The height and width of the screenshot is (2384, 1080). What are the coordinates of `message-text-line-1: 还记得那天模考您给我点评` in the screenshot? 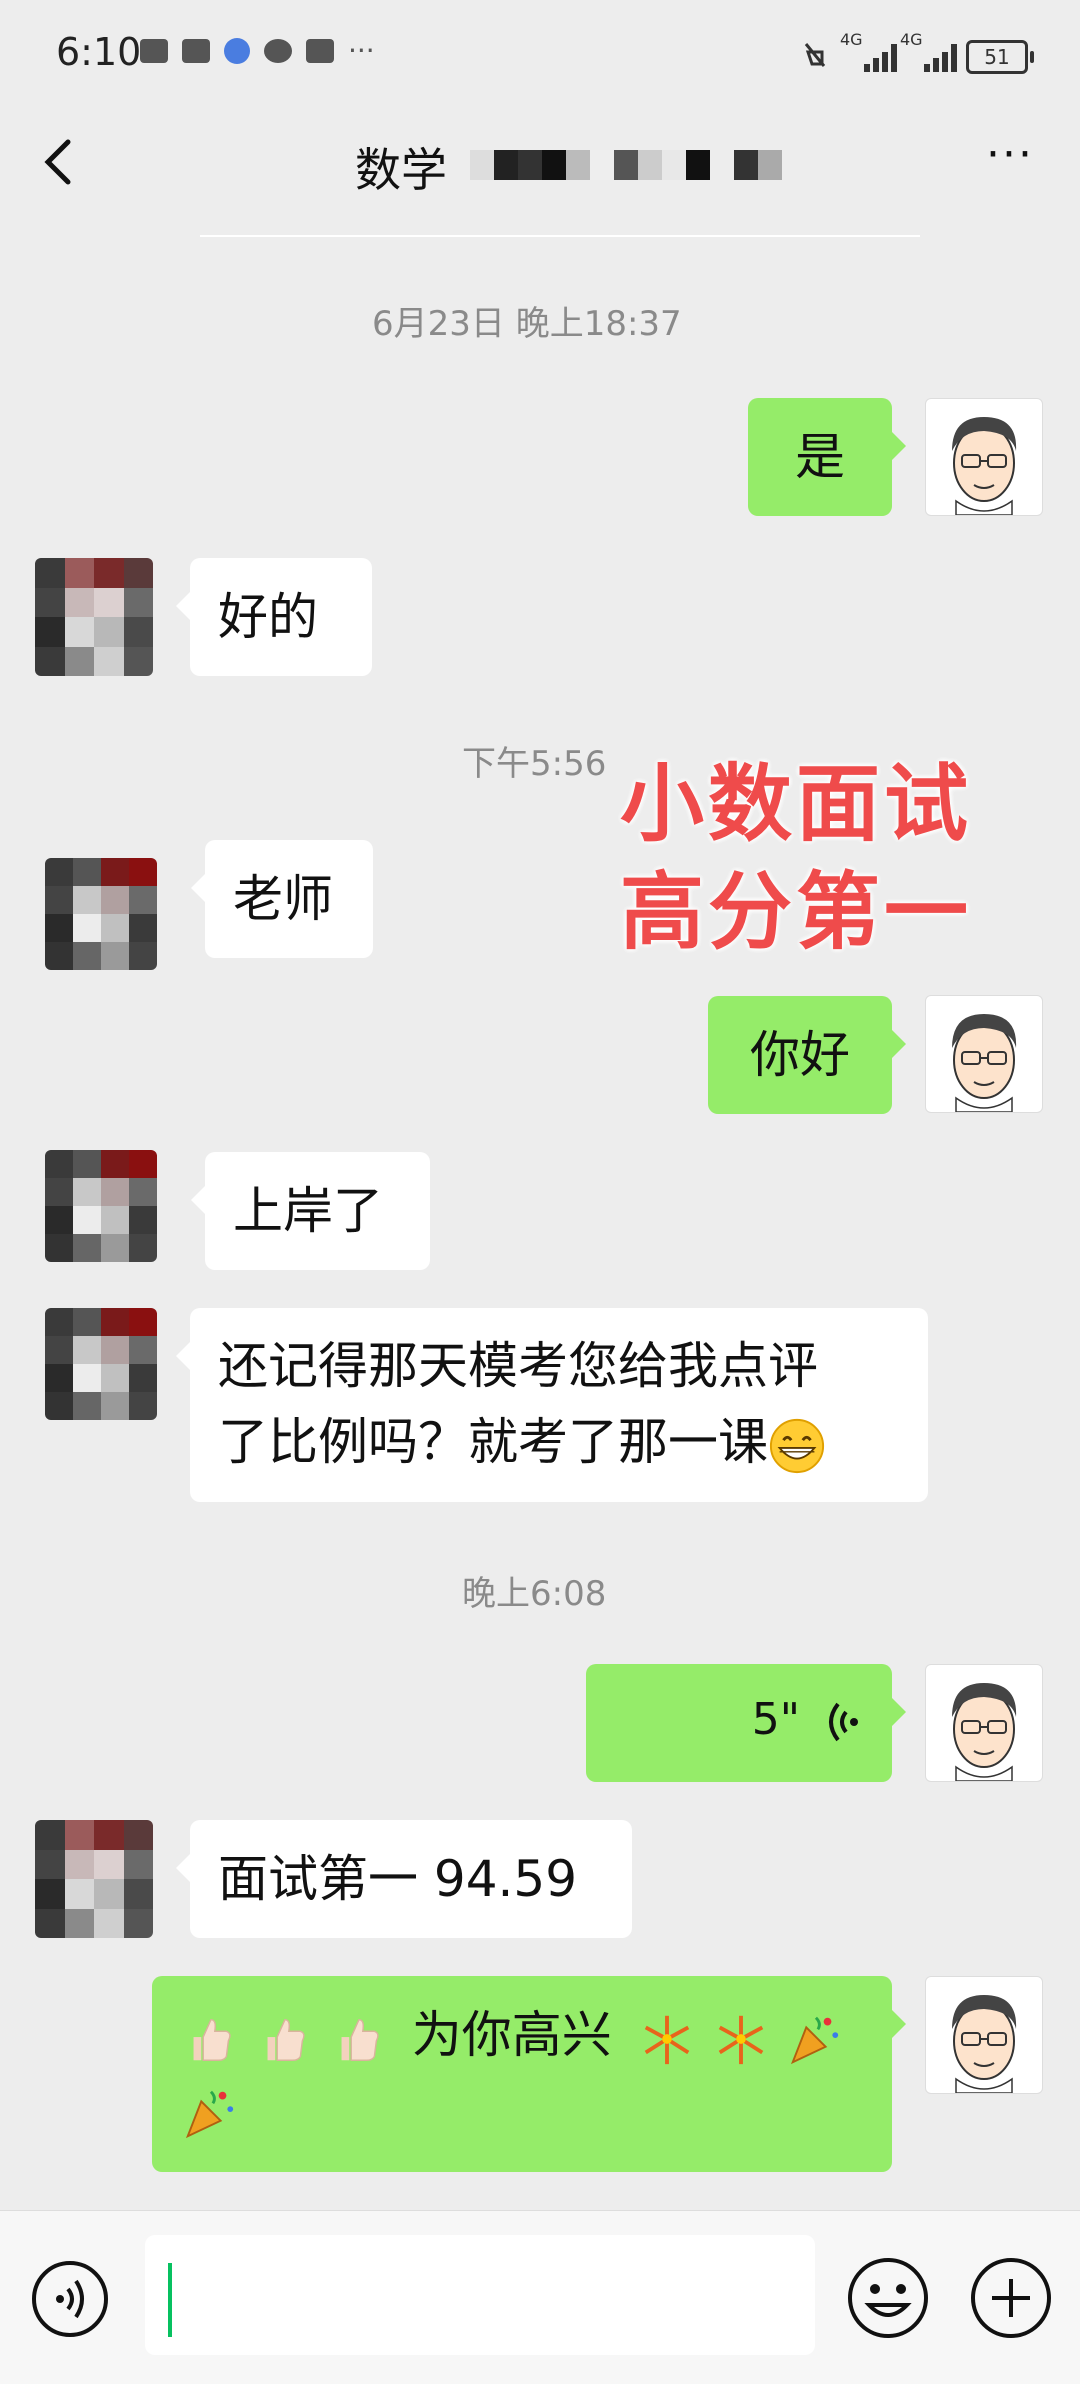 It's located at (518, 1366).